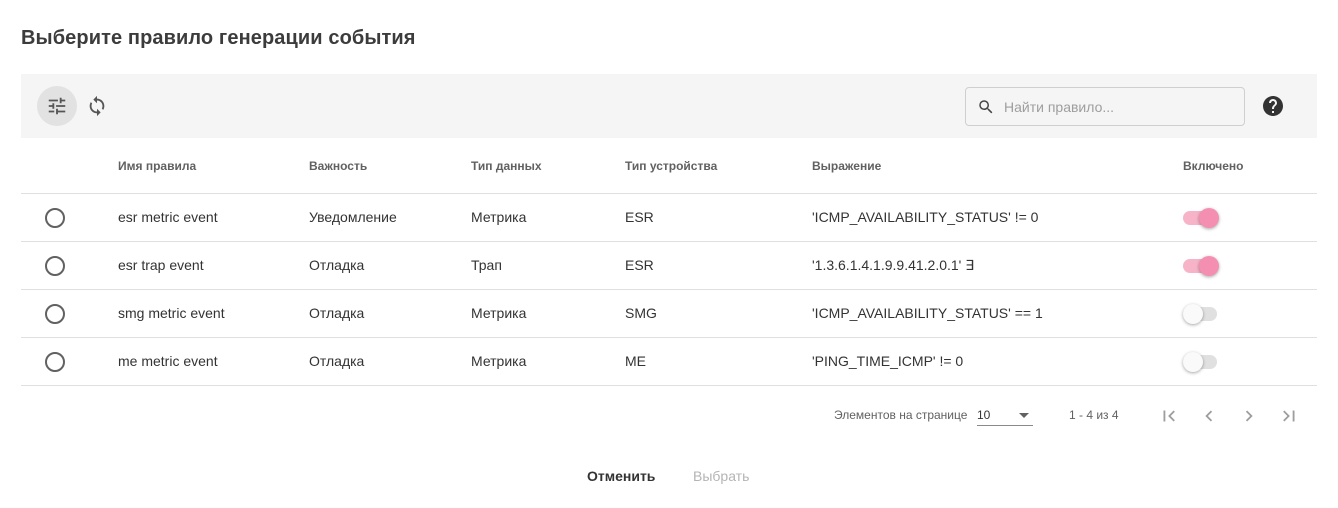  I want to click on cell-expression: 'ICMP_AVAILABILITY_STATUS' == 1, so click(927, 313).